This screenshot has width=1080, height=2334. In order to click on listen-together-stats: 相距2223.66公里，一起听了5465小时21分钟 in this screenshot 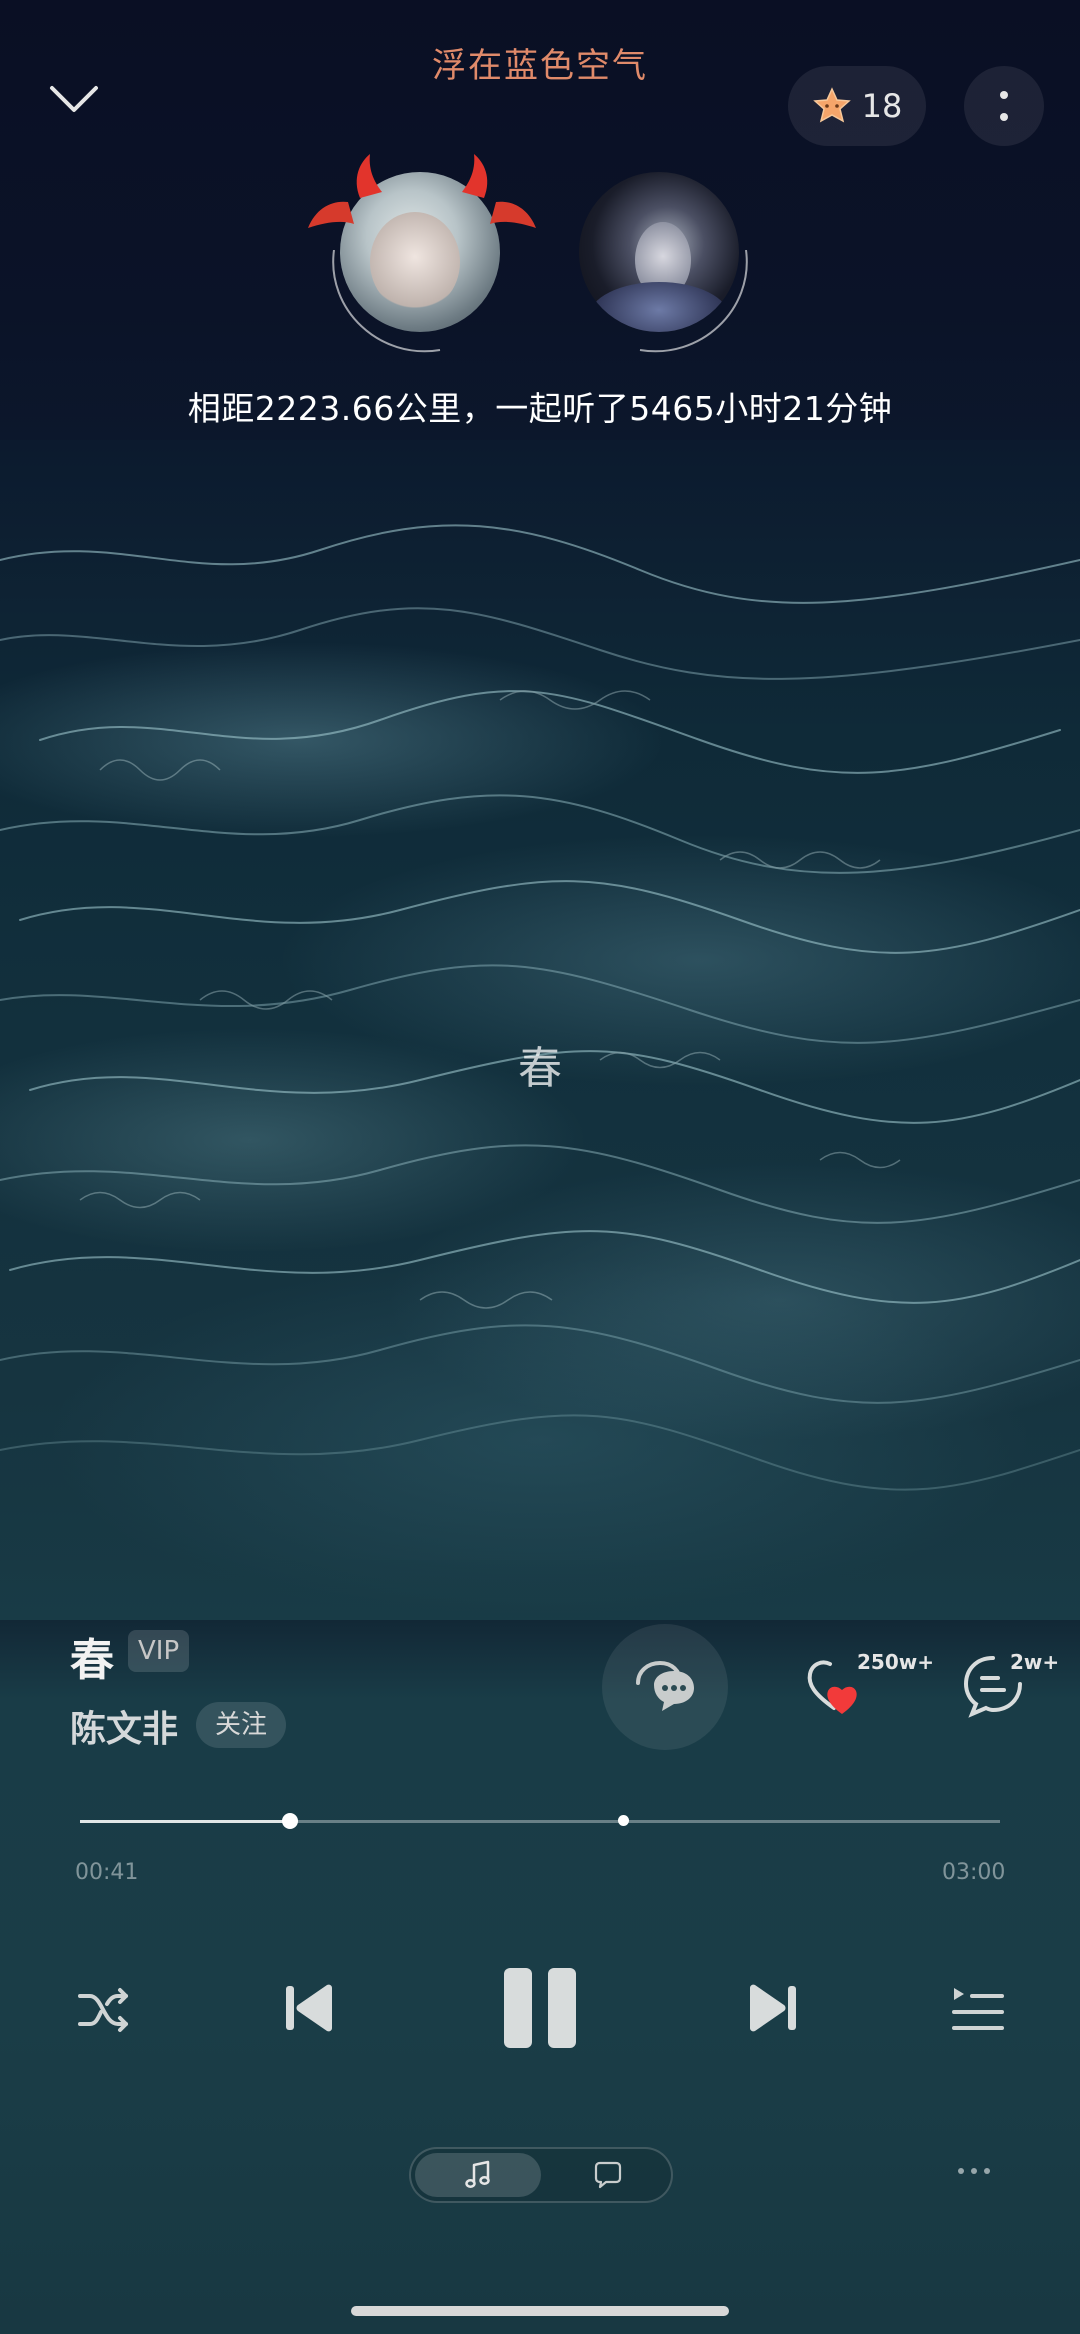, I will do `click(540, 408)`.